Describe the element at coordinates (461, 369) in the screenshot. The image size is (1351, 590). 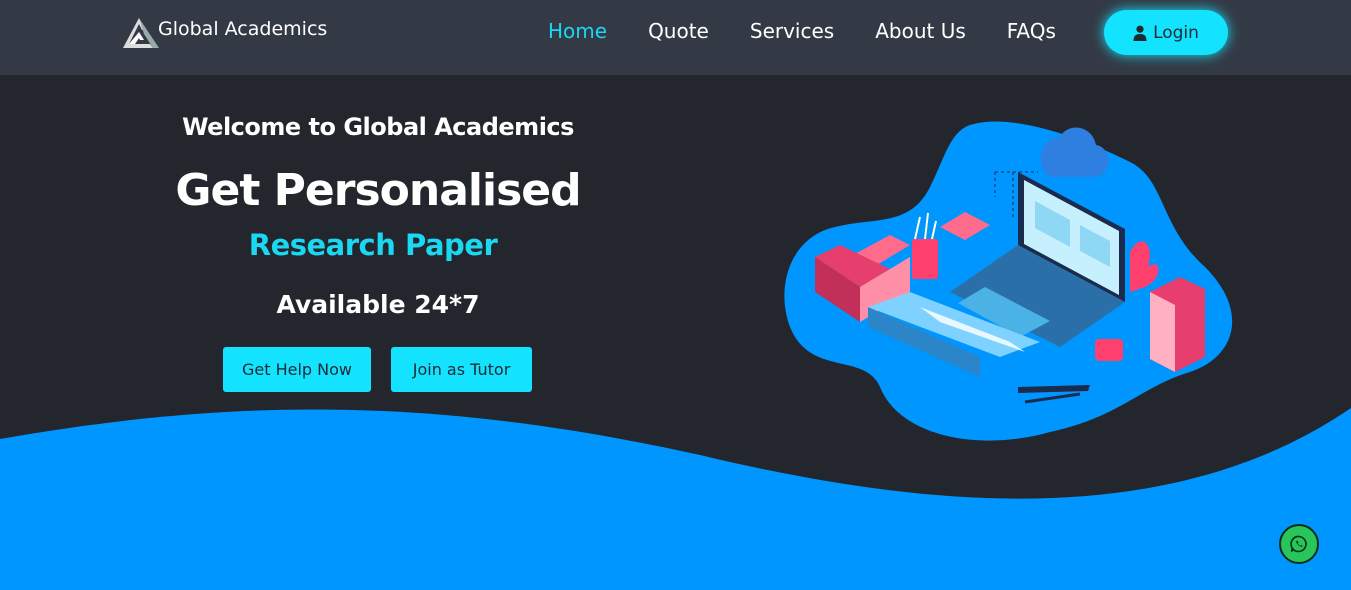
I see `join-as-tutor-button: Join as Tutor` at that location.